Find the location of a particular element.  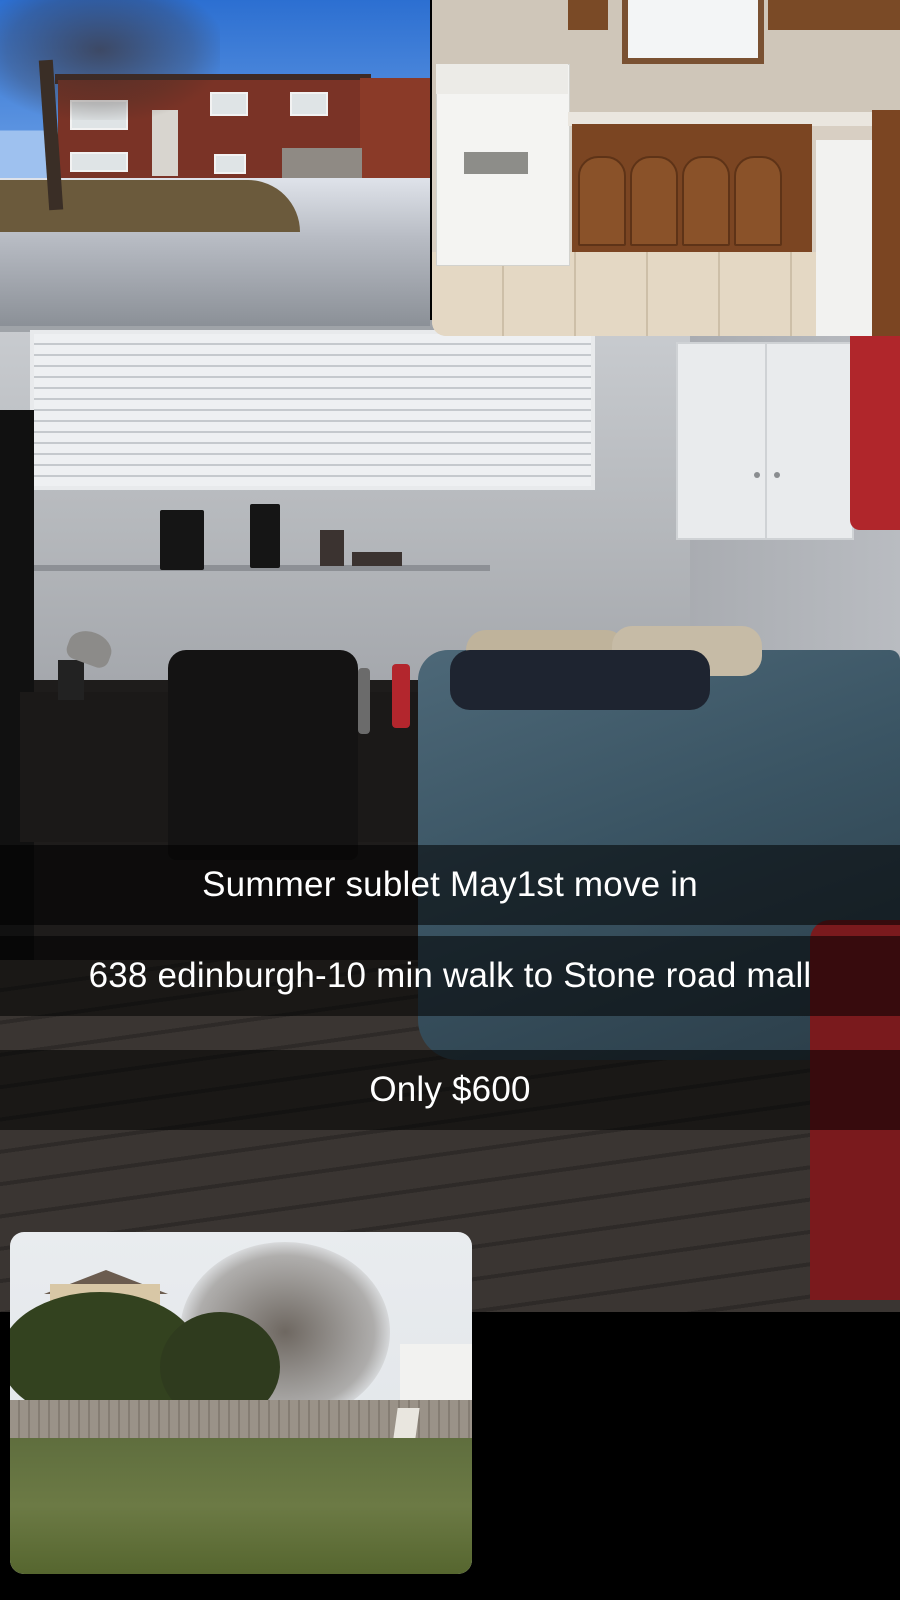

grass-lawn is located at coordinates (241, 1506).